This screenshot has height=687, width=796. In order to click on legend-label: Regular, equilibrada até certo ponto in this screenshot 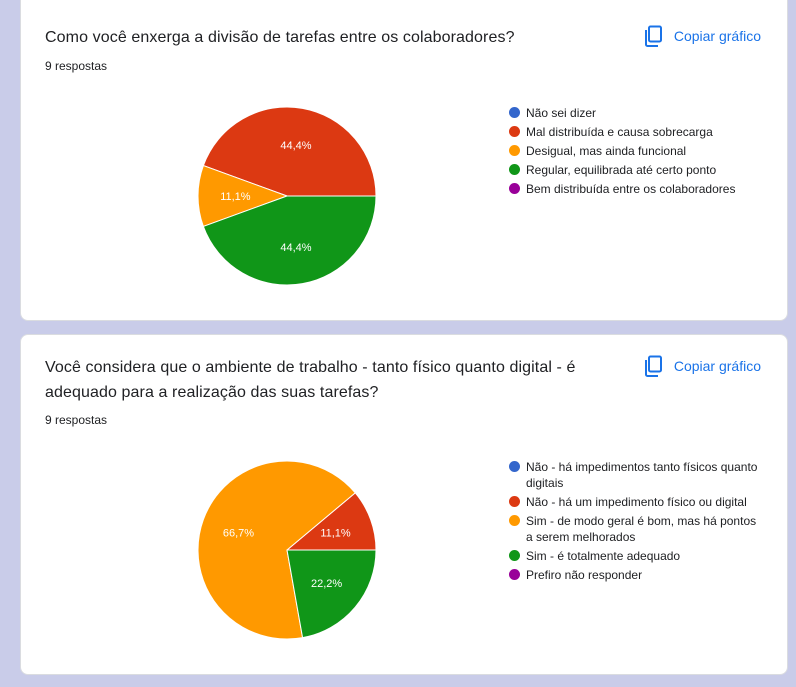, I will do `click(621, 170)`.